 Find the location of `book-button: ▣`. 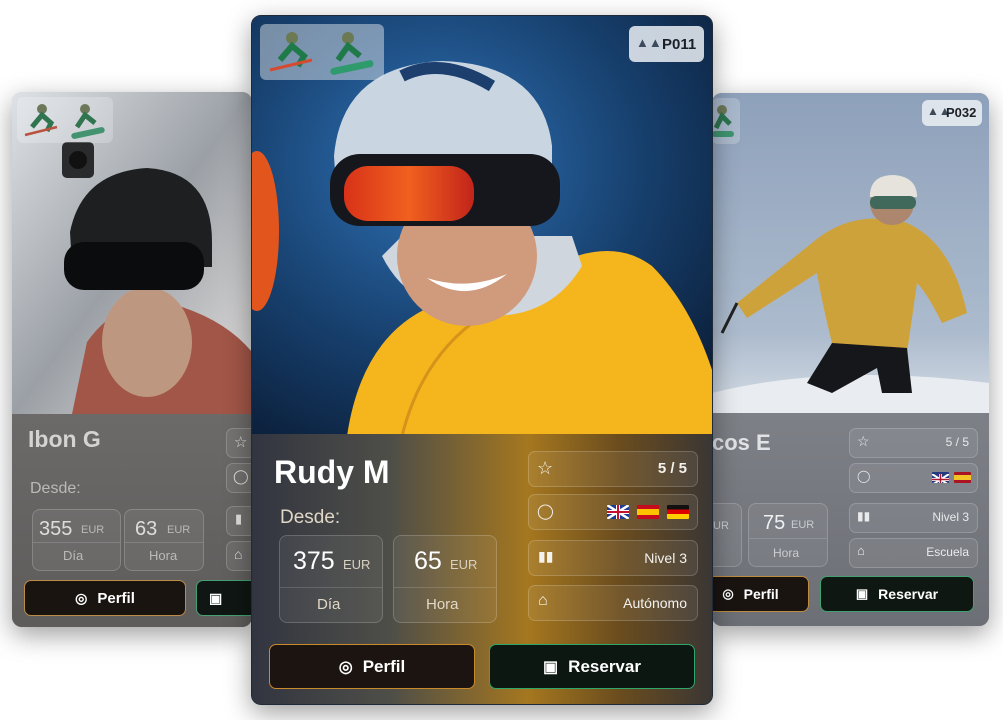

book-button: ▣ is located at coordinates (224, 598).